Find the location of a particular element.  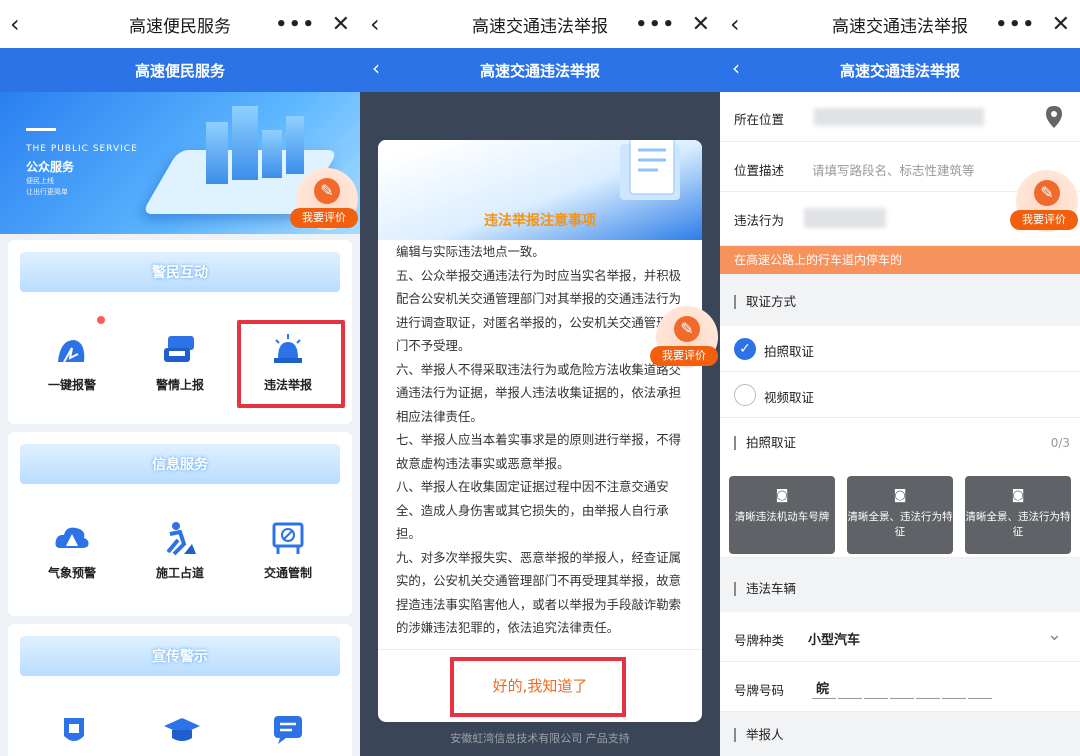

section-publicity: 宣传警示 is located at coordinates (180, 690).